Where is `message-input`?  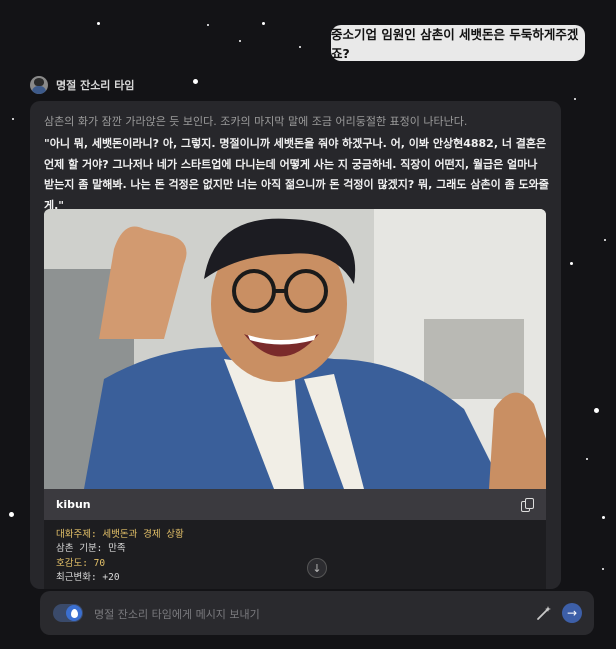
message-input is located at coordinates (304, 614).